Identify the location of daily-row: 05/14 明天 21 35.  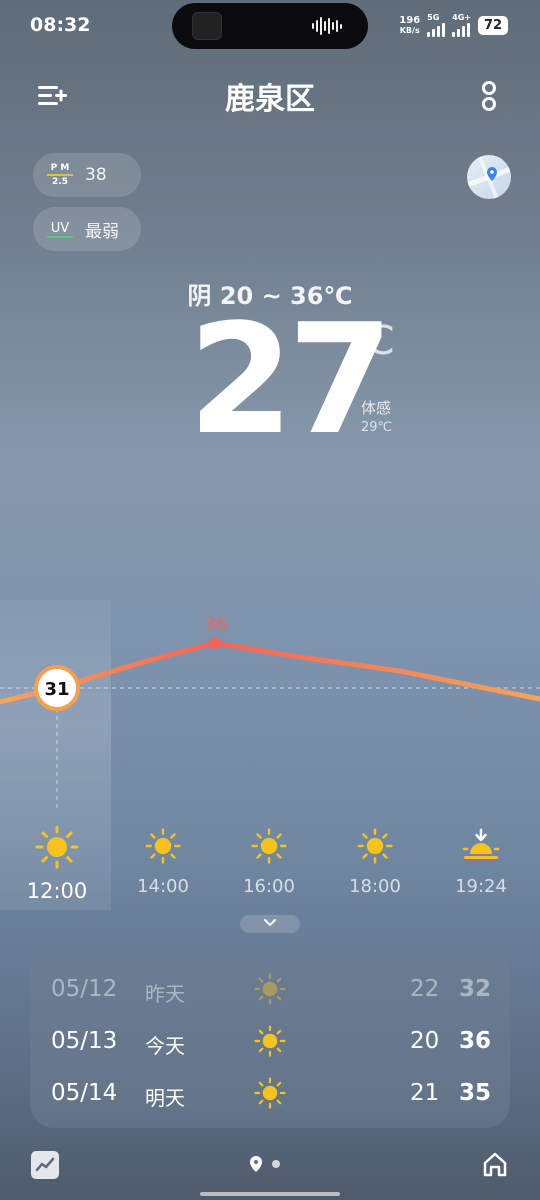
(270, 1092).